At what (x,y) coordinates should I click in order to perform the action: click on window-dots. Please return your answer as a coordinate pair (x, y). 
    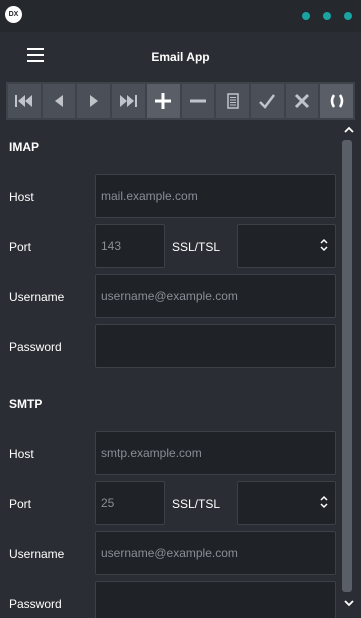
    Looking at the image, I should click on (327, 16).